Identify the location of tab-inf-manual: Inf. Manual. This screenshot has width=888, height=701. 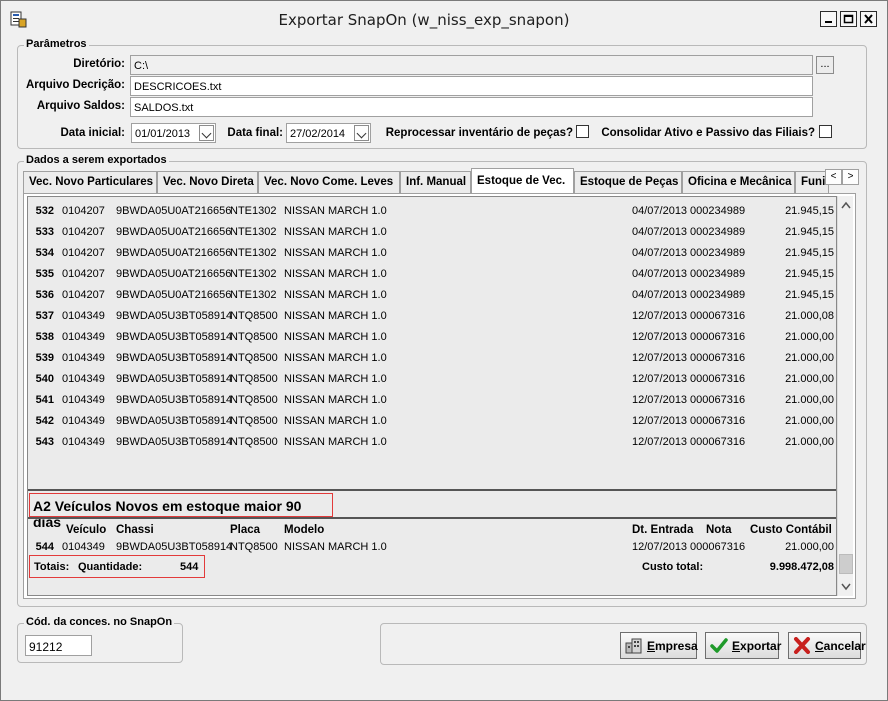
(435, 182).